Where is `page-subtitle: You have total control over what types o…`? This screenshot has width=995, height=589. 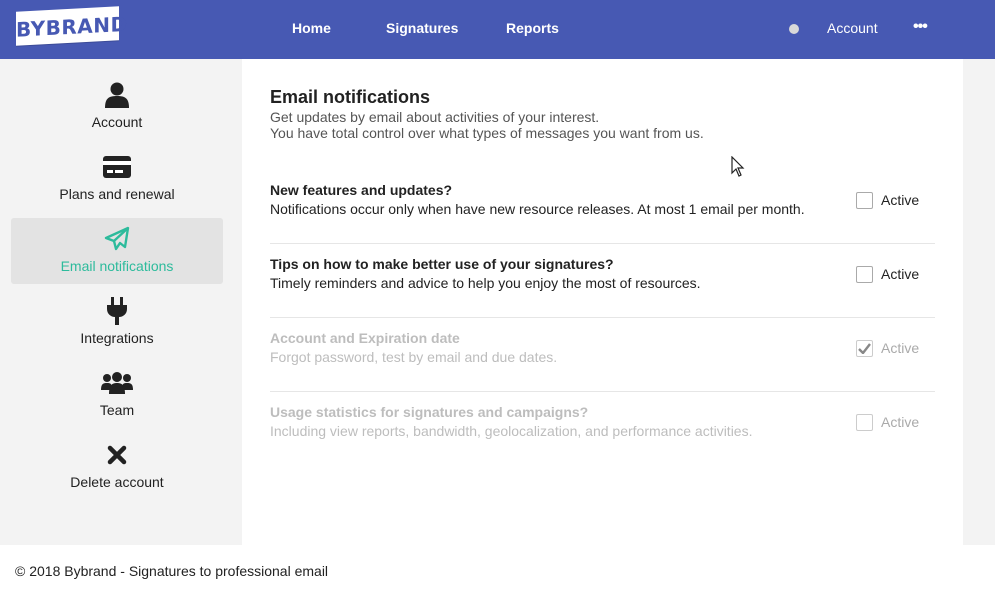 page-subtitle: You have total control over what types o… is located at coordinates (487, 133).